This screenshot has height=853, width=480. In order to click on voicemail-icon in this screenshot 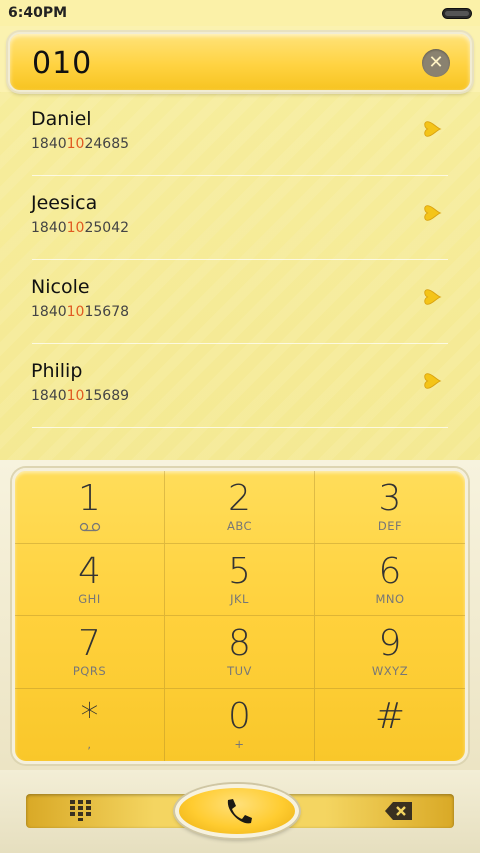, I will do `click(89, 527)`.